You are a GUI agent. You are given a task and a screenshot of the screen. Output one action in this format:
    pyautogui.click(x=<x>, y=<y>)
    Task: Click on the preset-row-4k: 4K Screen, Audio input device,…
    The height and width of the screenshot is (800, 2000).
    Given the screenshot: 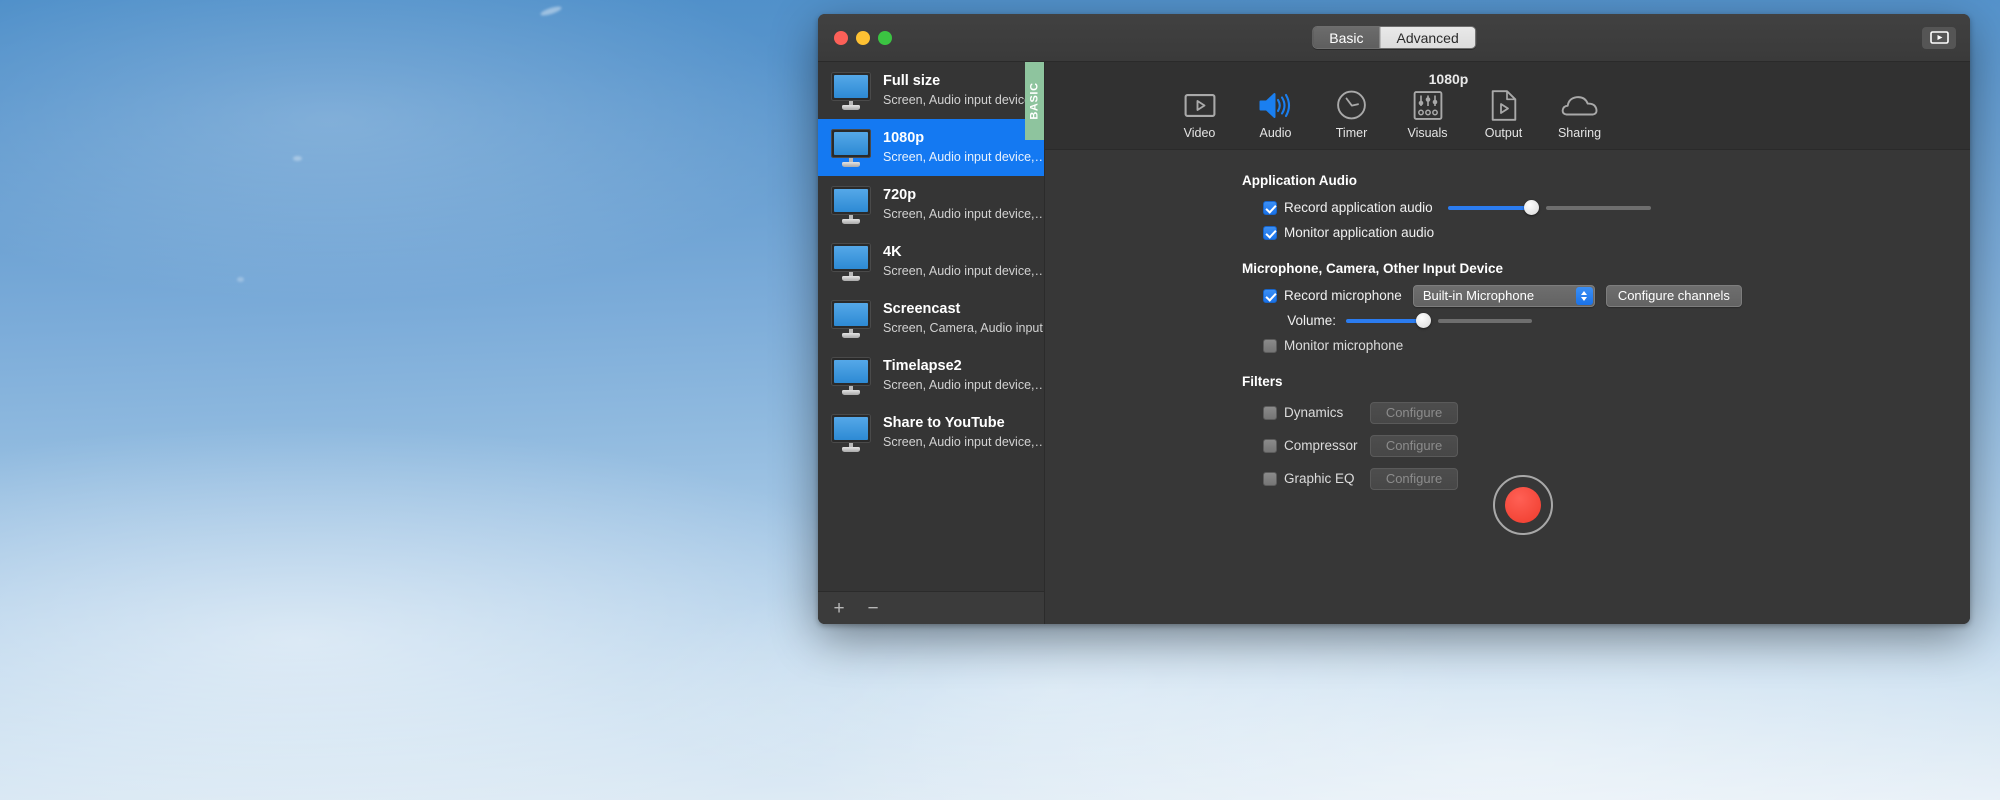 What is the action you would take?
    pyautogui.click(x=931, y=261)
    